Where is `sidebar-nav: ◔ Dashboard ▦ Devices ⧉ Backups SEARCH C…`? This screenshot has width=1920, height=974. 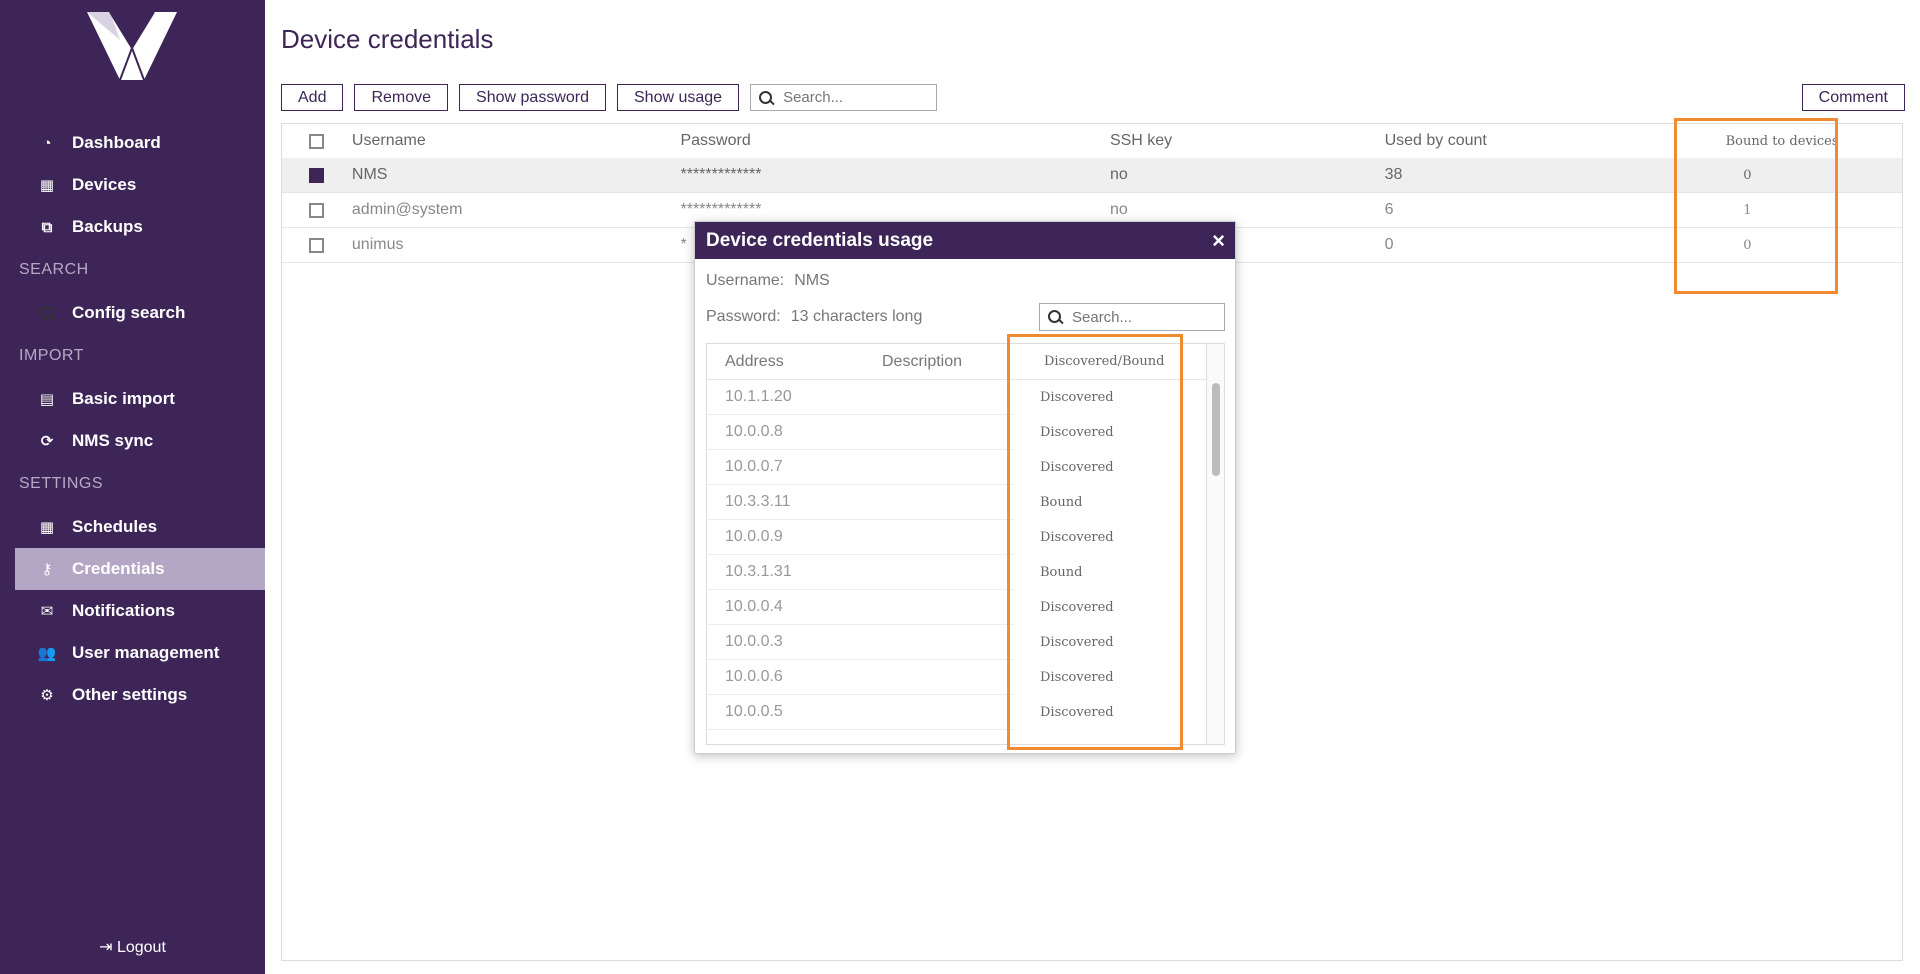
sidebar-nav: ◔ Dashboard ▦ Devices ⧉ Backups SEARCH C… is located at coordinates (132, 419).